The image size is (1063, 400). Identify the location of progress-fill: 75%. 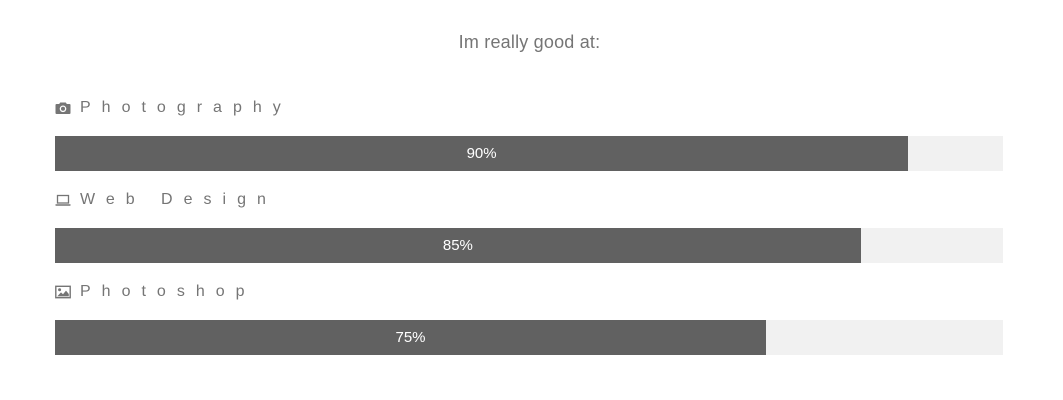
(410, 337).